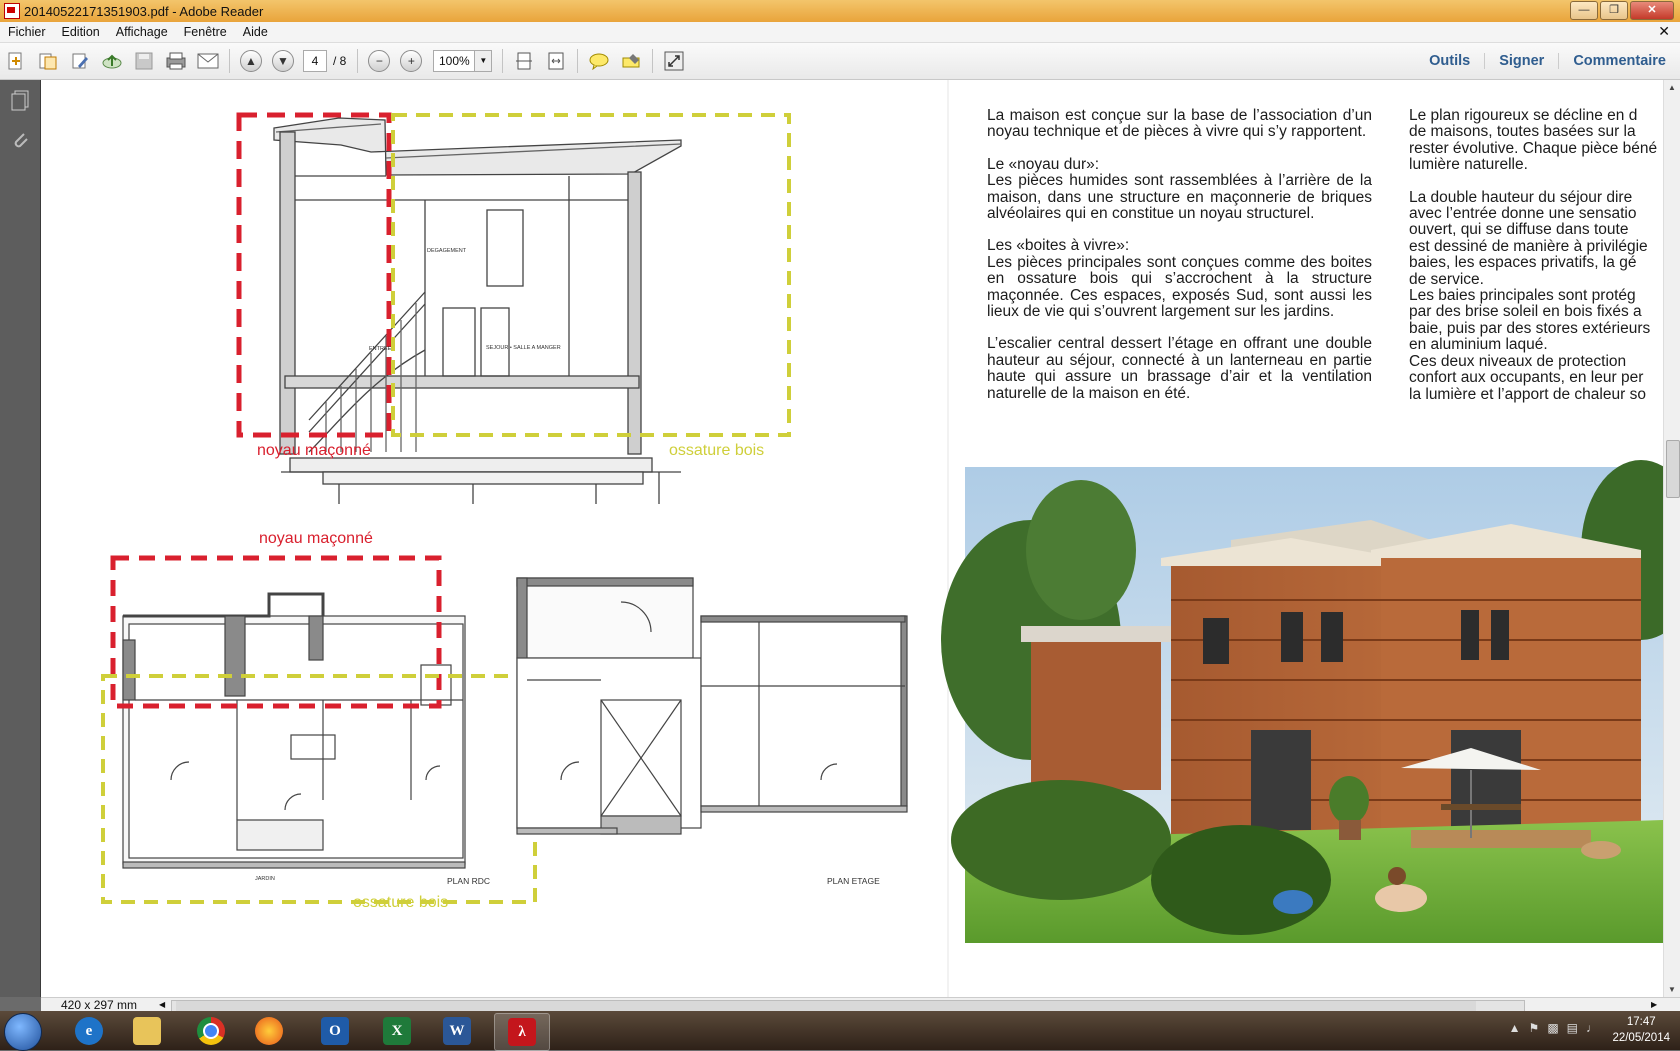  I want to click on upload-cloud-icon, so click(112, 61).